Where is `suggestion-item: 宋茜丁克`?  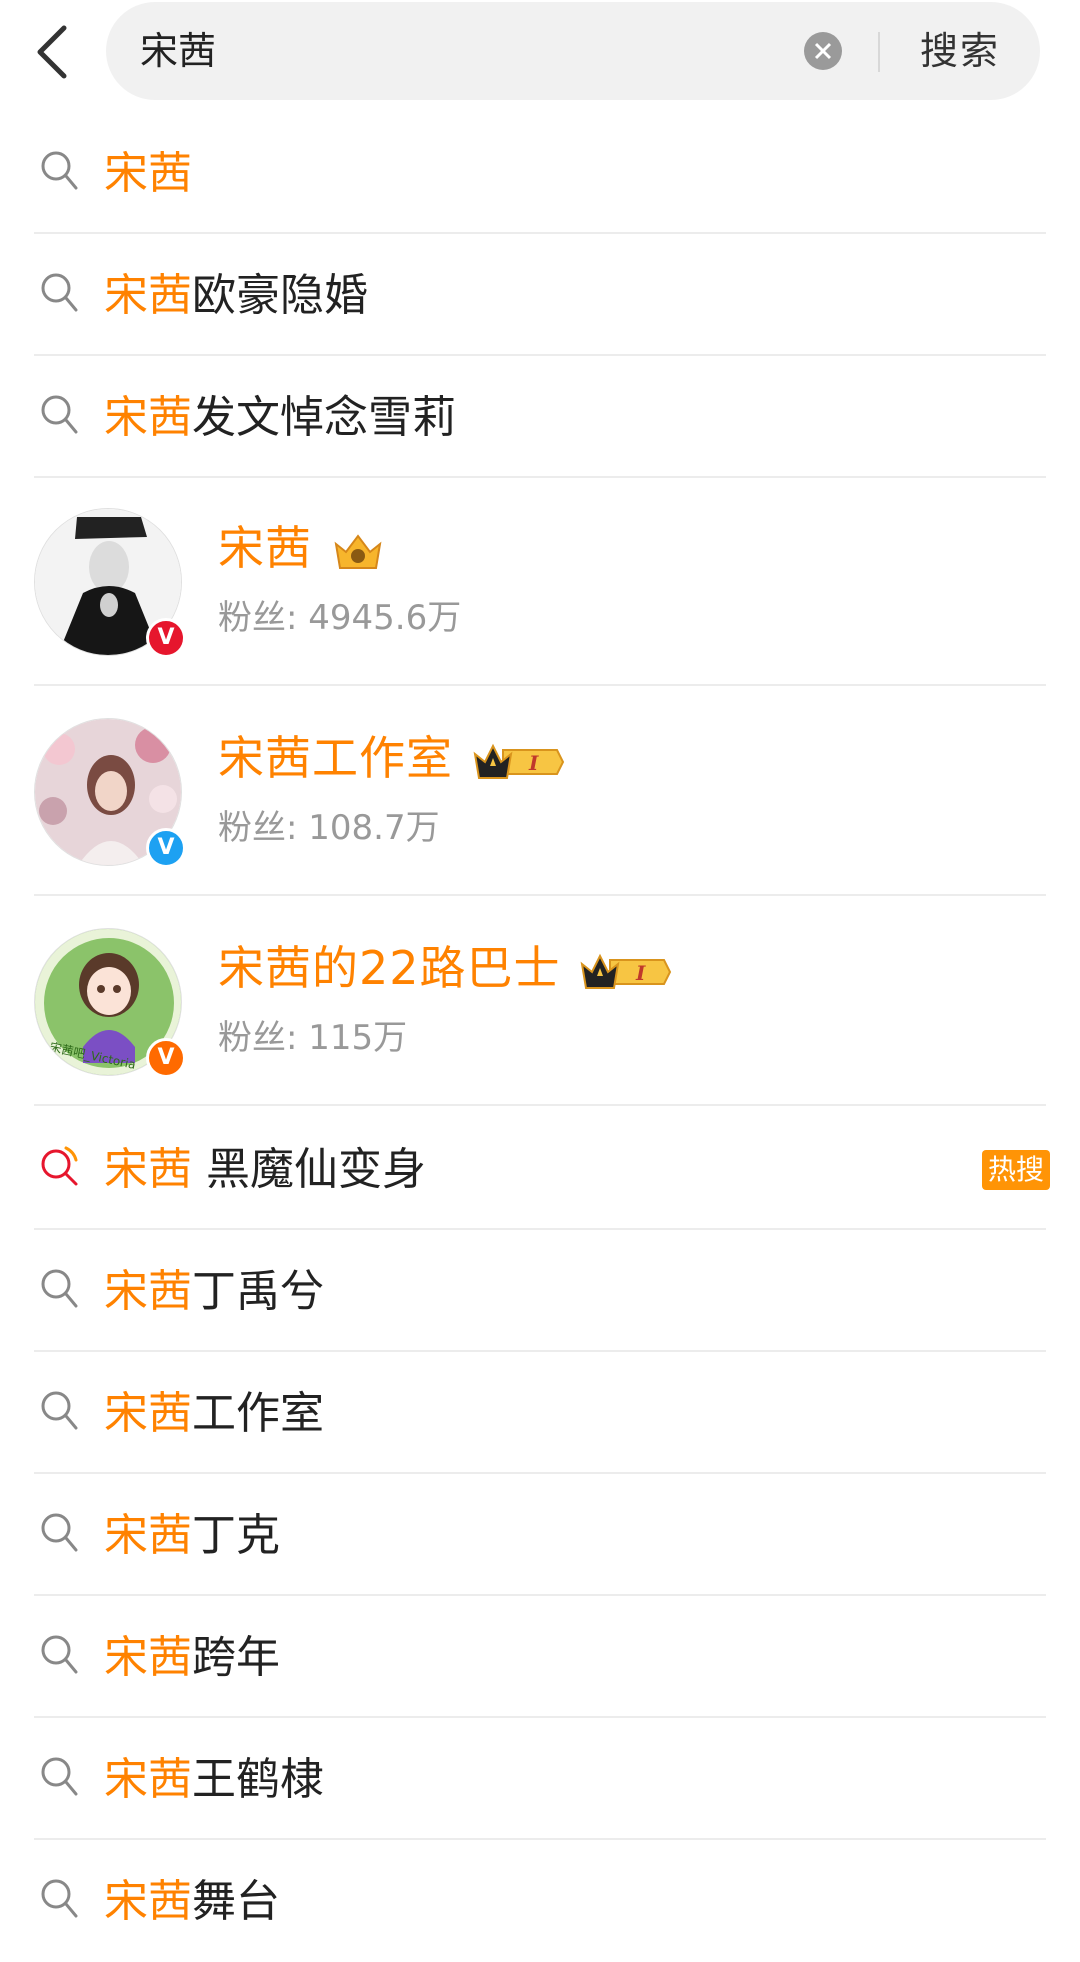 suggestion-item: 宋茜丁克 is located at coordinates (540, 1535).